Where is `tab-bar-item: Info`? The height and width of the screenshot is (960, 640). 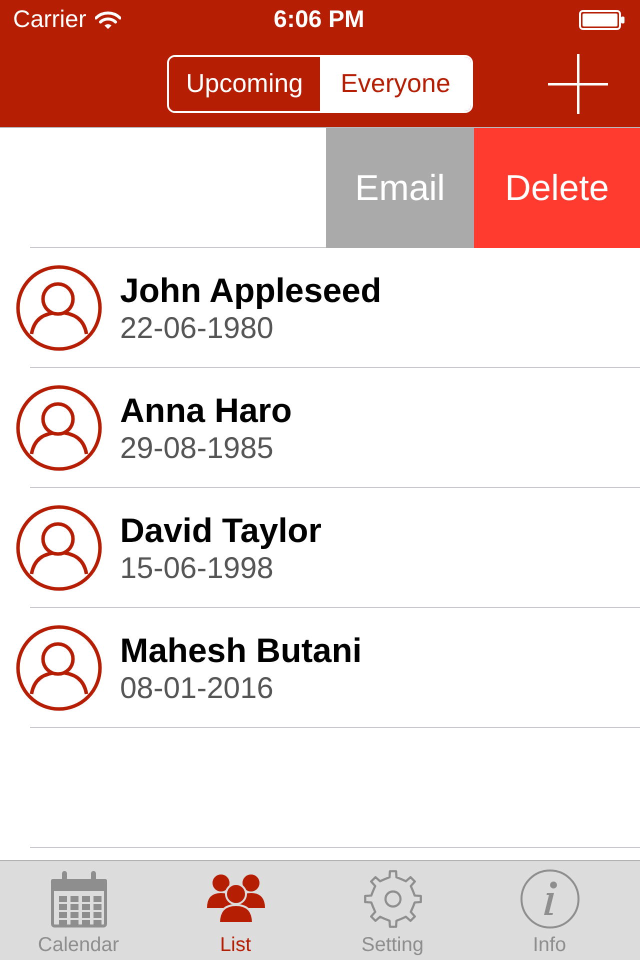
tab-bar-item: Info is located at coordinates (549, 910).